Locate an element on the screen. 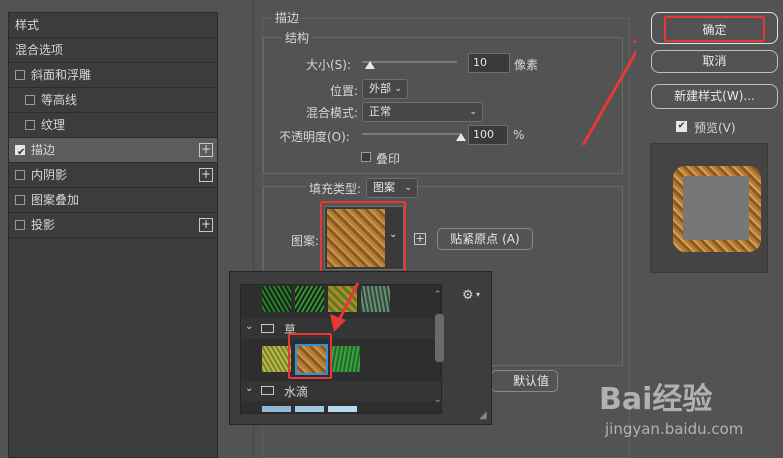  preview-label: 预览(V) is located at coordinates (715, 128).